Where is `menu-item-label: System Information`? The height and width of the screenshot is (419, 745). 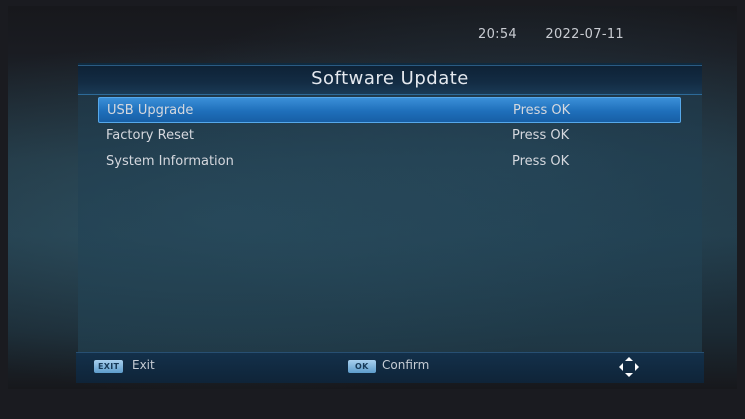 menu-item-label: System Information is located at coordinates (170, 161).